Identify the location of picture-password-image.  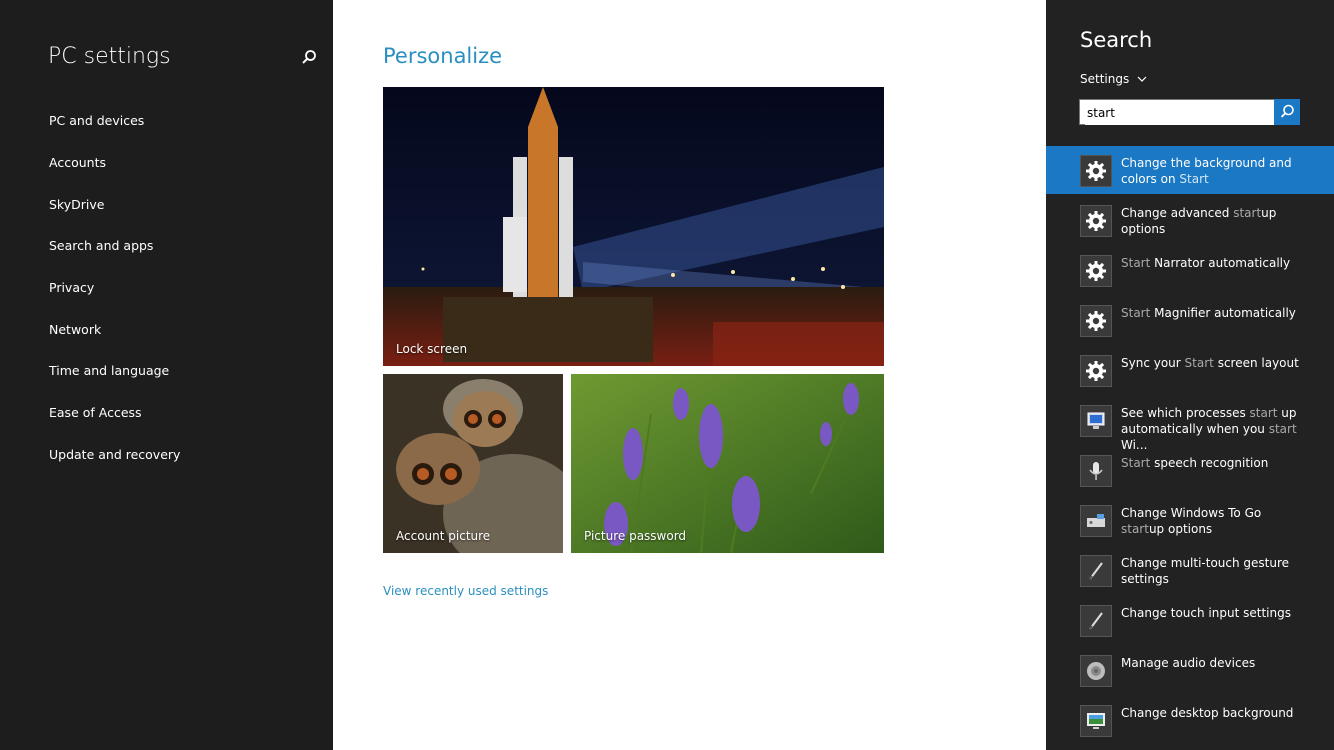
(727, 463).